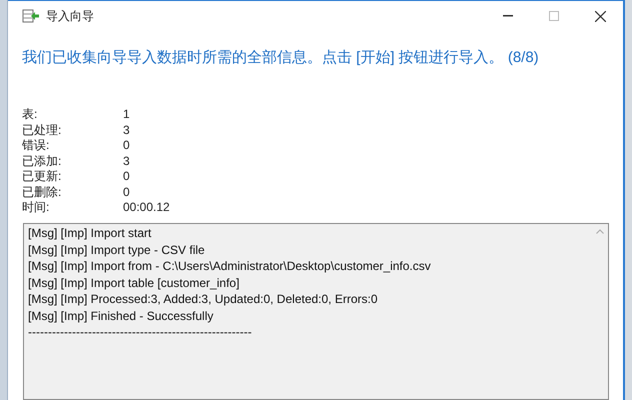  Describe the element at coordinates (42, 130) in the screenshot. I see `stat-label: 已处理:` at that location.